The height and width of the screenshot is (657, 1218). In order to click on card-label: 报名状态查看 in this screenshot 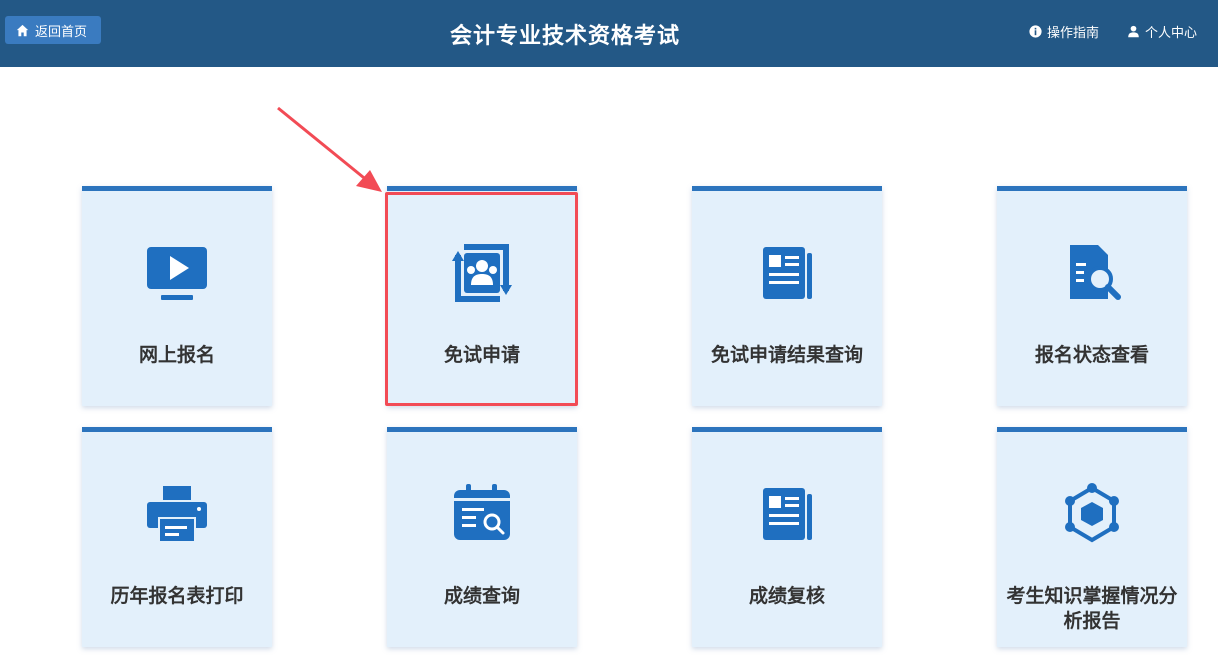, I will do `click(1091, 355)`.